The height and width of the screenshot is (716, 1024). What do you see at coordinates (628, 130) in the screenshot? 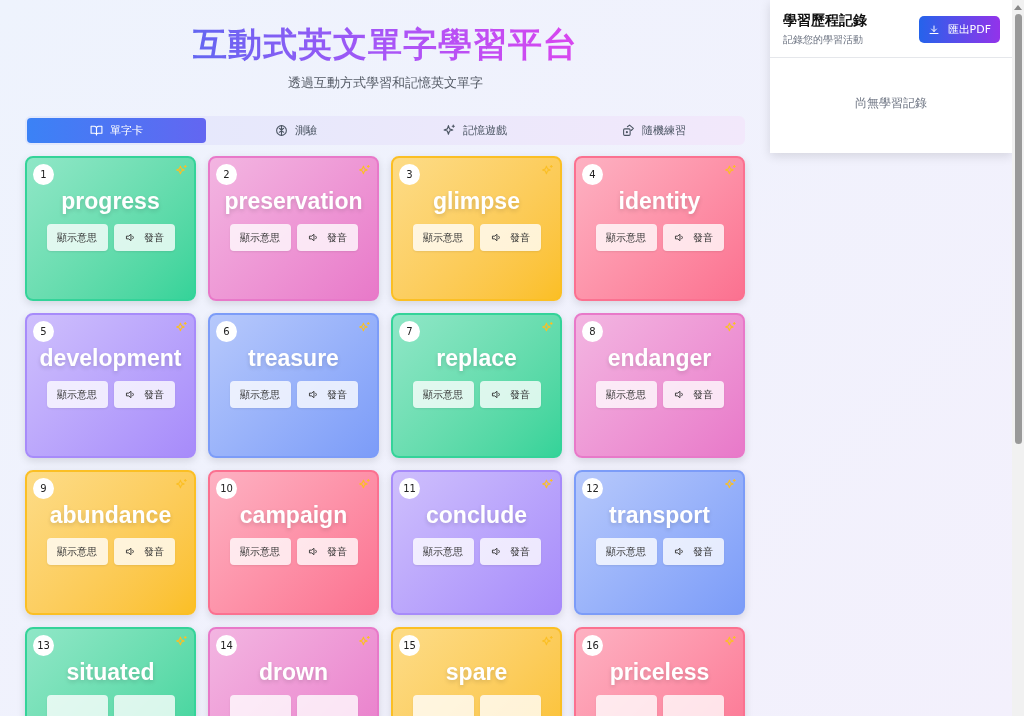
I see `dice-icon` at bounding box center [628, 130].